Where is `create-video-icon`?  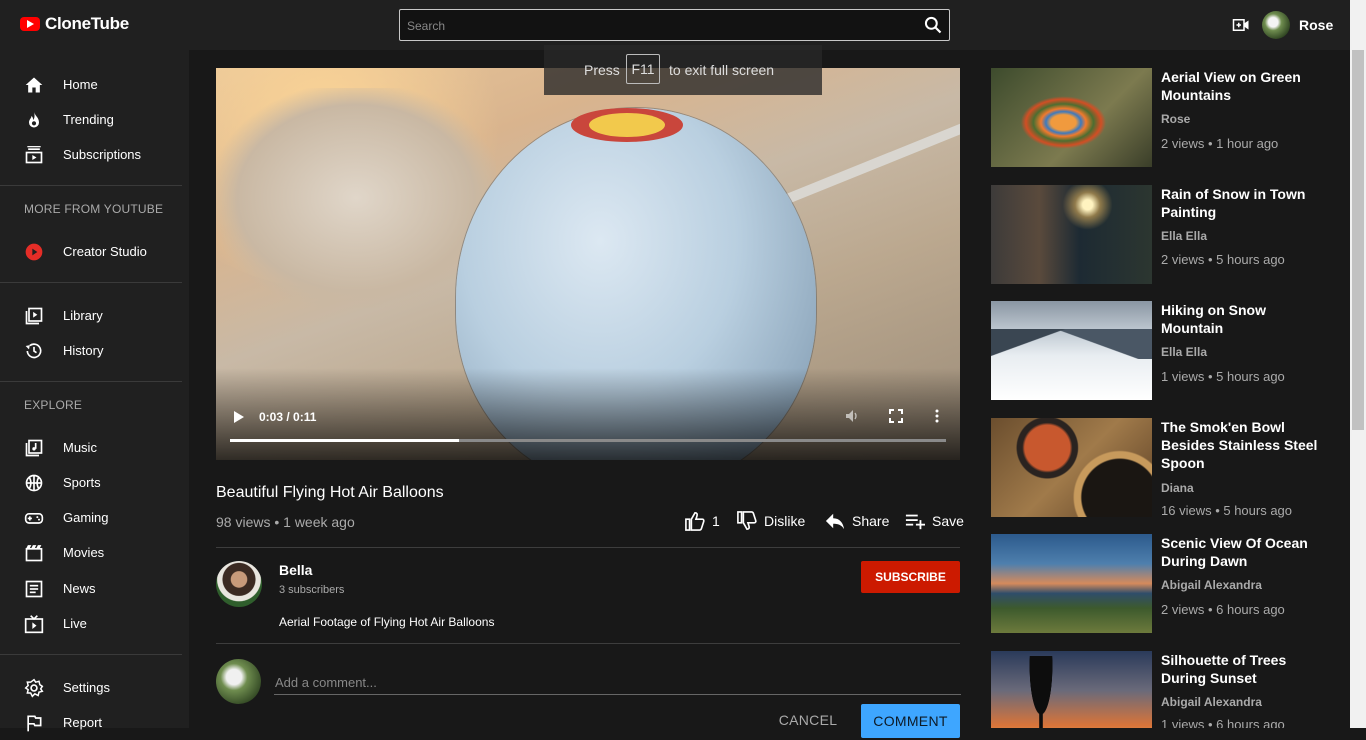 create-video-icon is located at coordinates (1241, 25).